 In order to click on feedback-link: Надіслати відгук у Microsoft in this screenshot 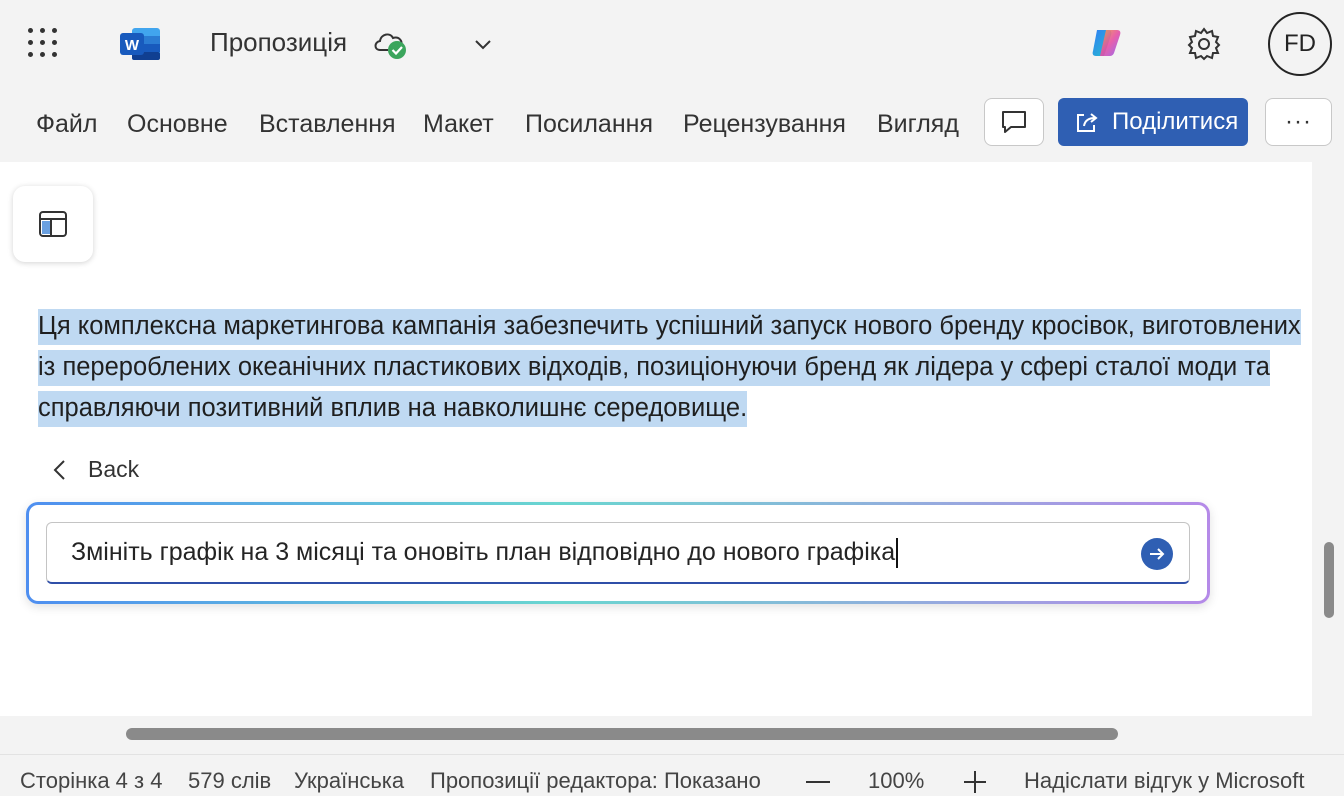, I will do `click(1164, 781)`.